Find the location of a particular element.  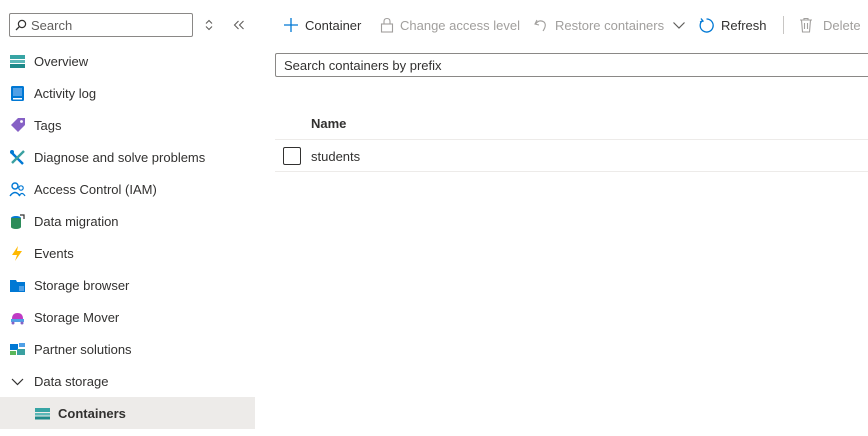

lightning-icon is located at coordinates (17, 253).